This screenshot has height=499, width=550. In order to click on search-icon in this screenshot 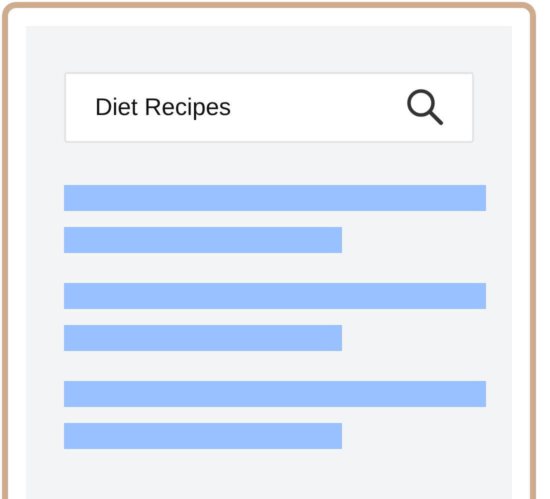, I will do `click(425, 107)`.